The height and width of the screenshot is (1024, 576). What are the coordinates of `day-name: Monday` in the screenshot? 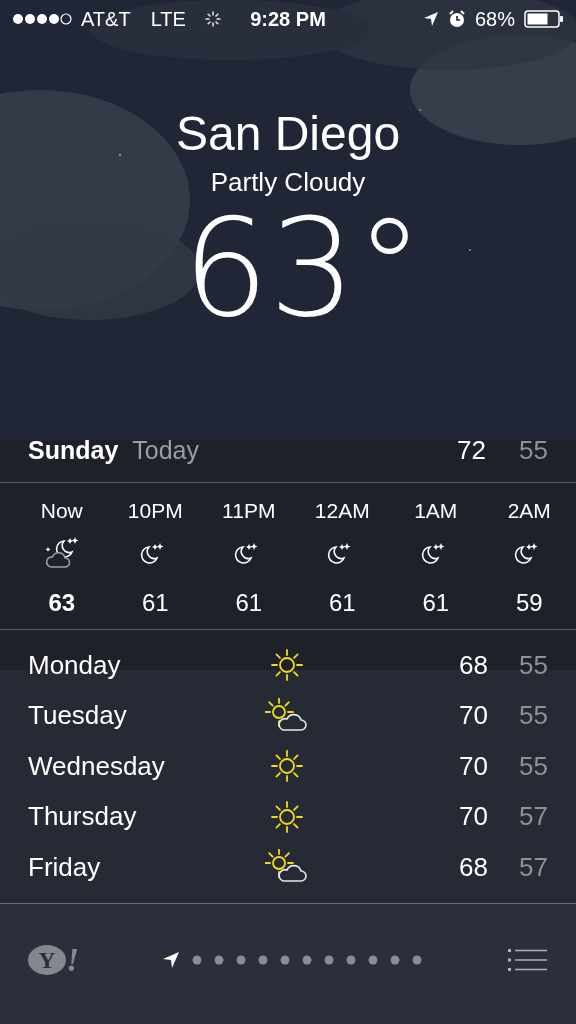 It's located at (75, 665).